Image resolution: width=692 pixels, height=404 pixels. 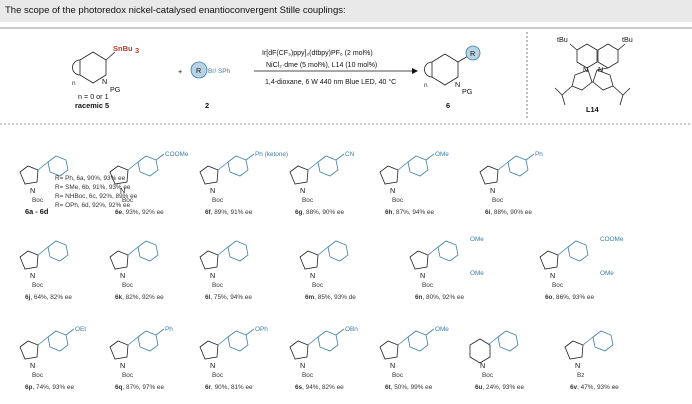 I want to click on scope-entry-6q: N Boc Ph 6q, 87%, 97% ee, so click(x=141, y=358).